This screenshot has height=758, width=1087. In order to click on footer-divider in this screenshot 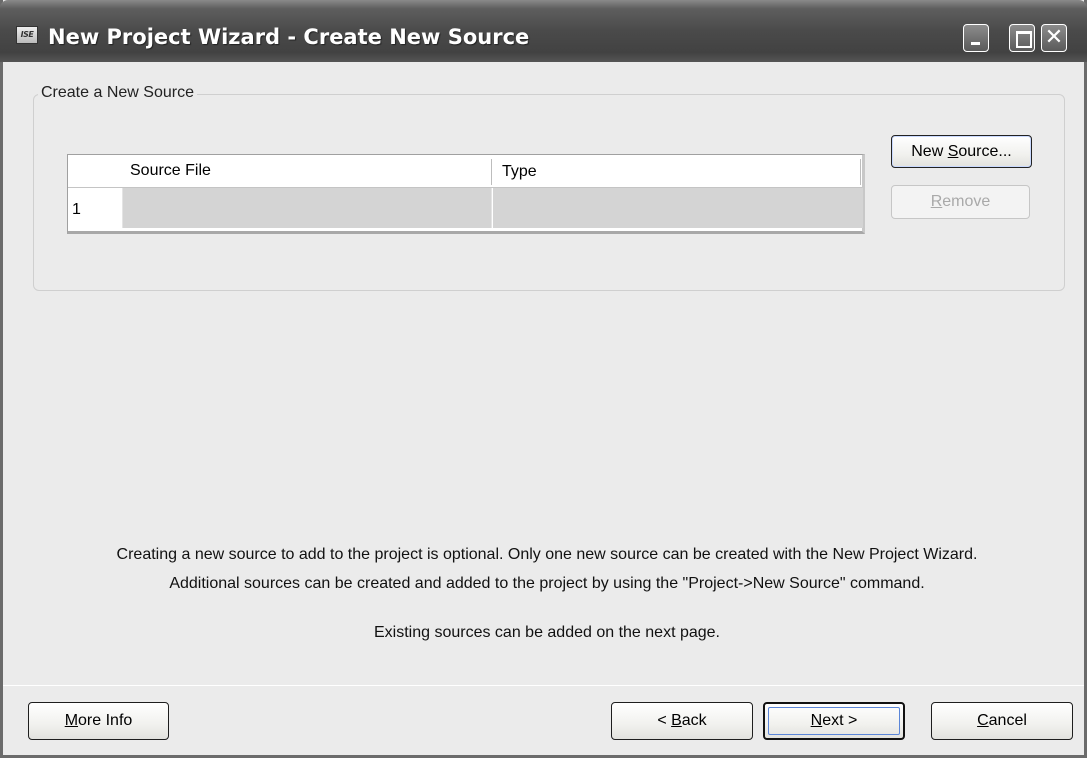, I will do `click(543, 685)`.